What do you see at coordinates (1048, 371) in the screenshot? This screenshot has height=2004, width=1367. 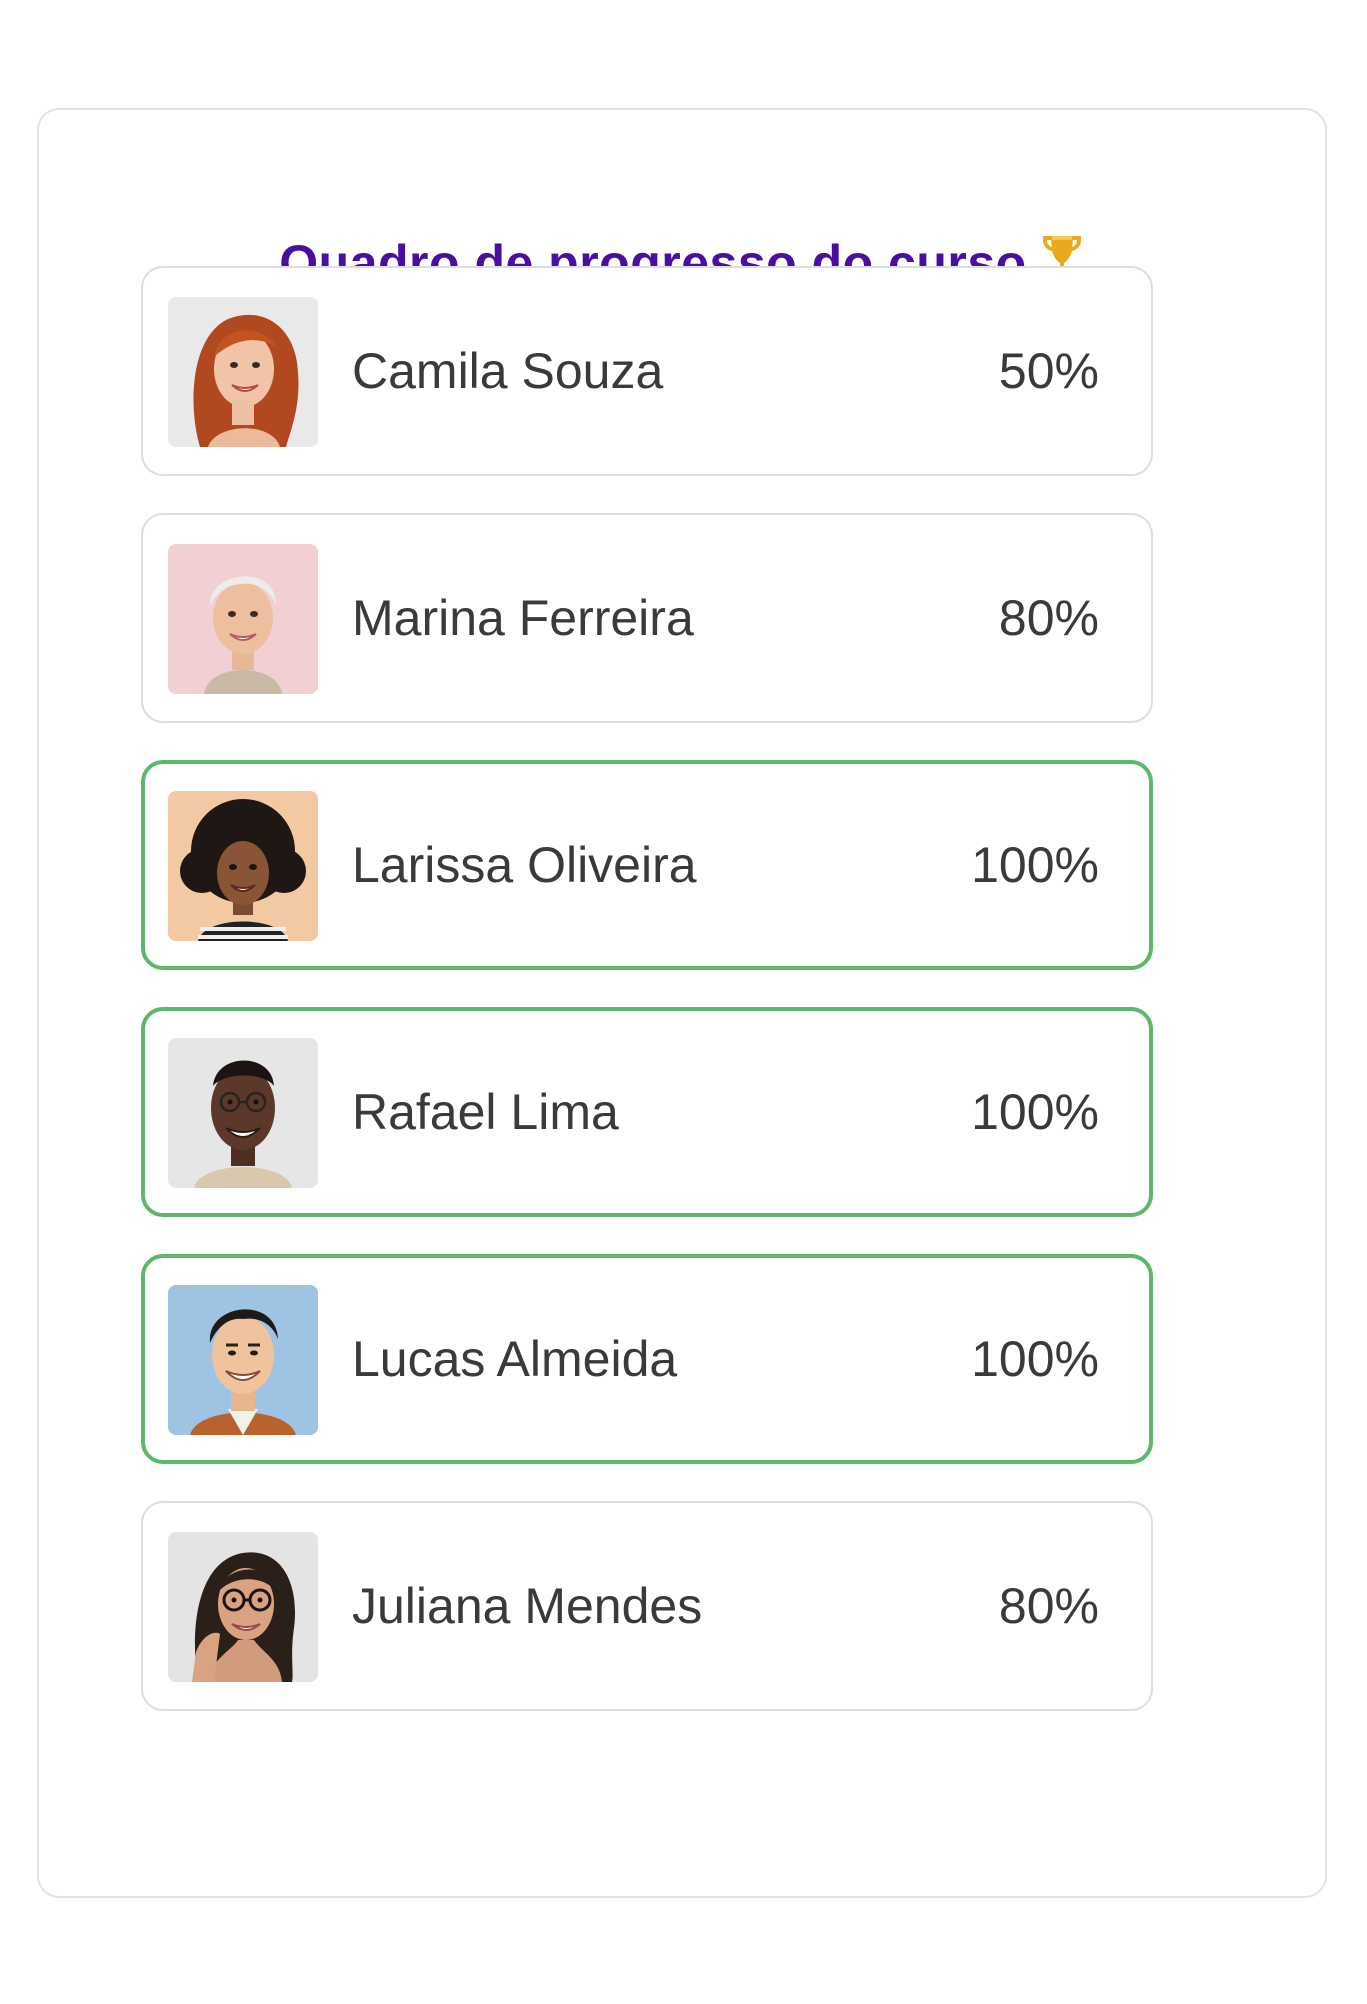 I see `student-progress: 50%` at bounding box center [1048, 371].